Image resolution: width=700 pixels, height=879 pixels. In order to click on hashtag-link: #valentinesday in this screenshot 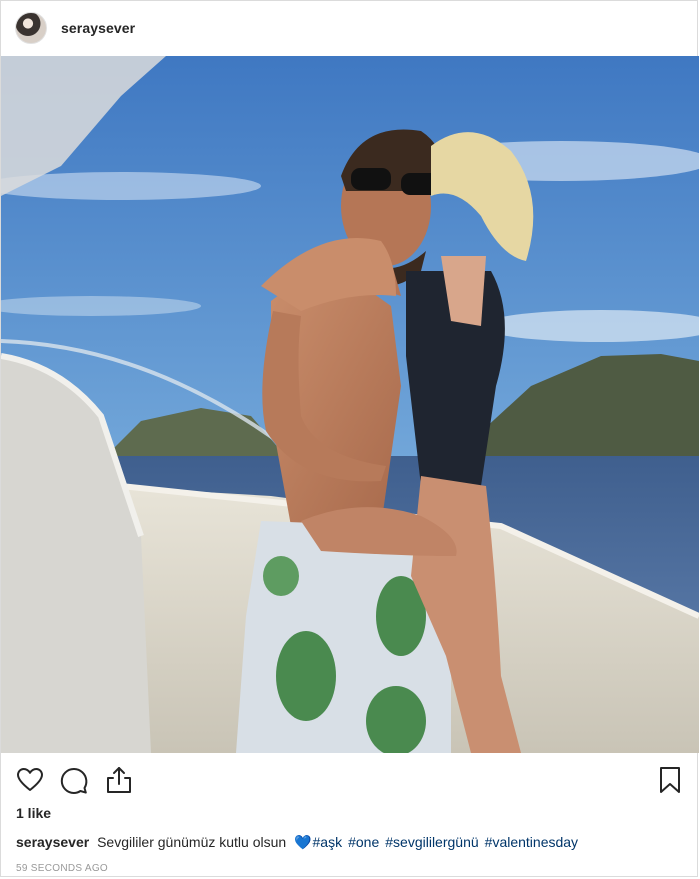, I will do `click(531, 842)`.